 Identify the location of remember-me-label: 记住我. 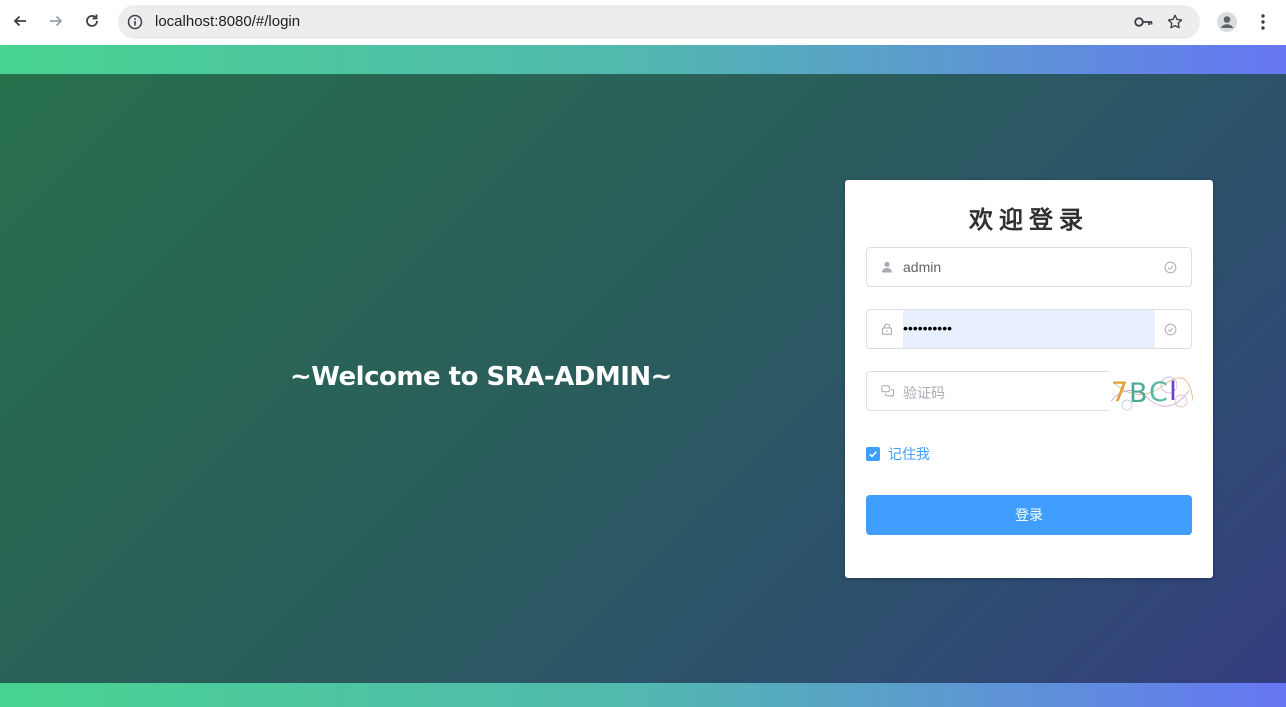
(909, 454).